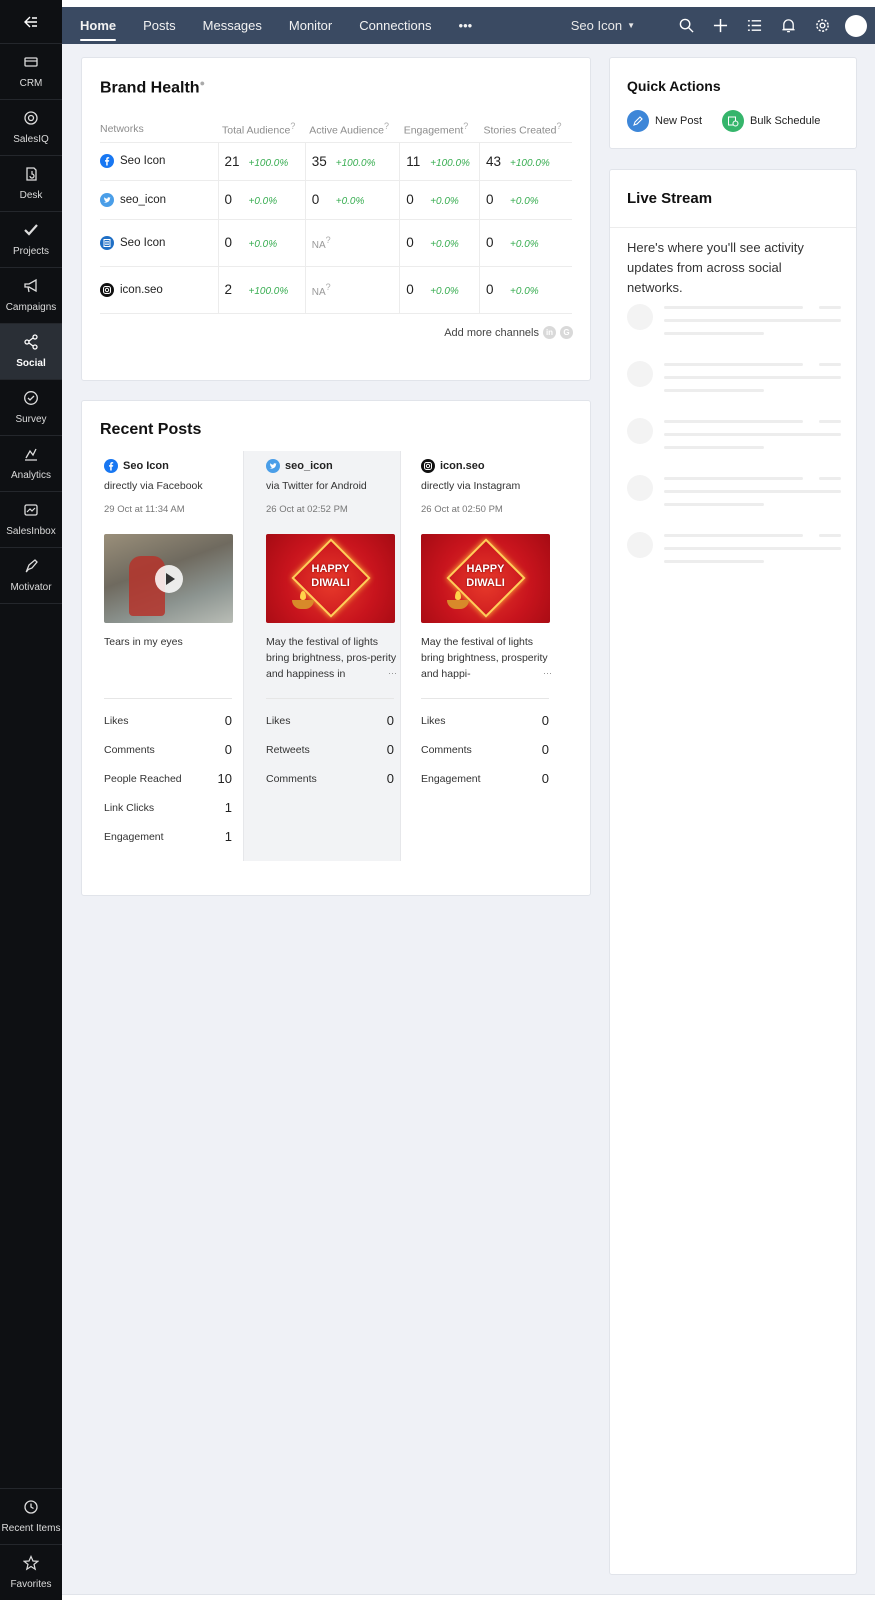  What do you see at coordinates (508, 332) in the screenshot?
I see `add-more-channels: Add more channels in G` at bounding box center [508, 332].